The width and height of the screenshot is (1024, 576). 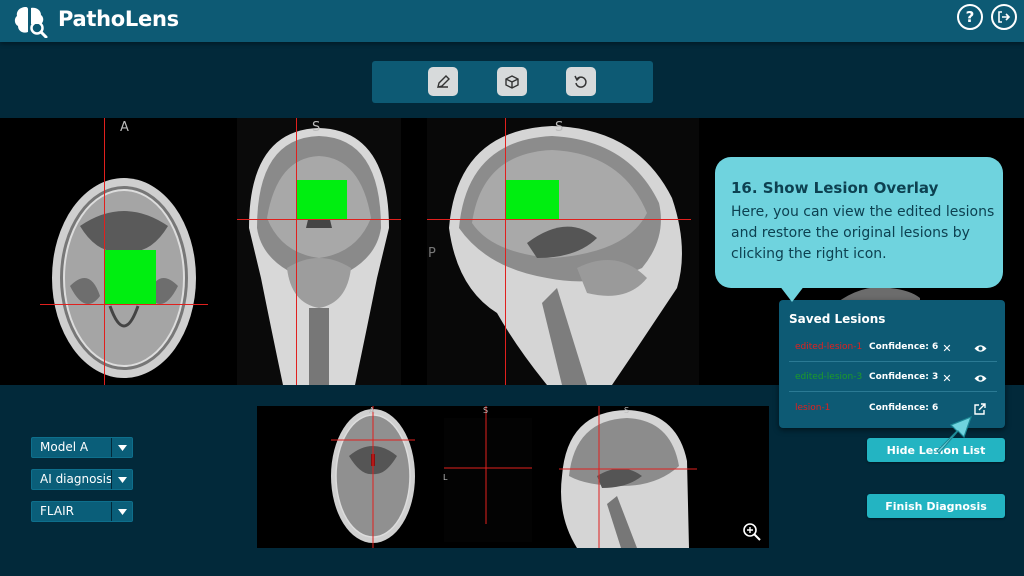 What do you see at coordinates (936, 506) in the screenshot?
I see `finish-diagnosis-button: Finish Diagnosis` at bounding box center [936, 506].